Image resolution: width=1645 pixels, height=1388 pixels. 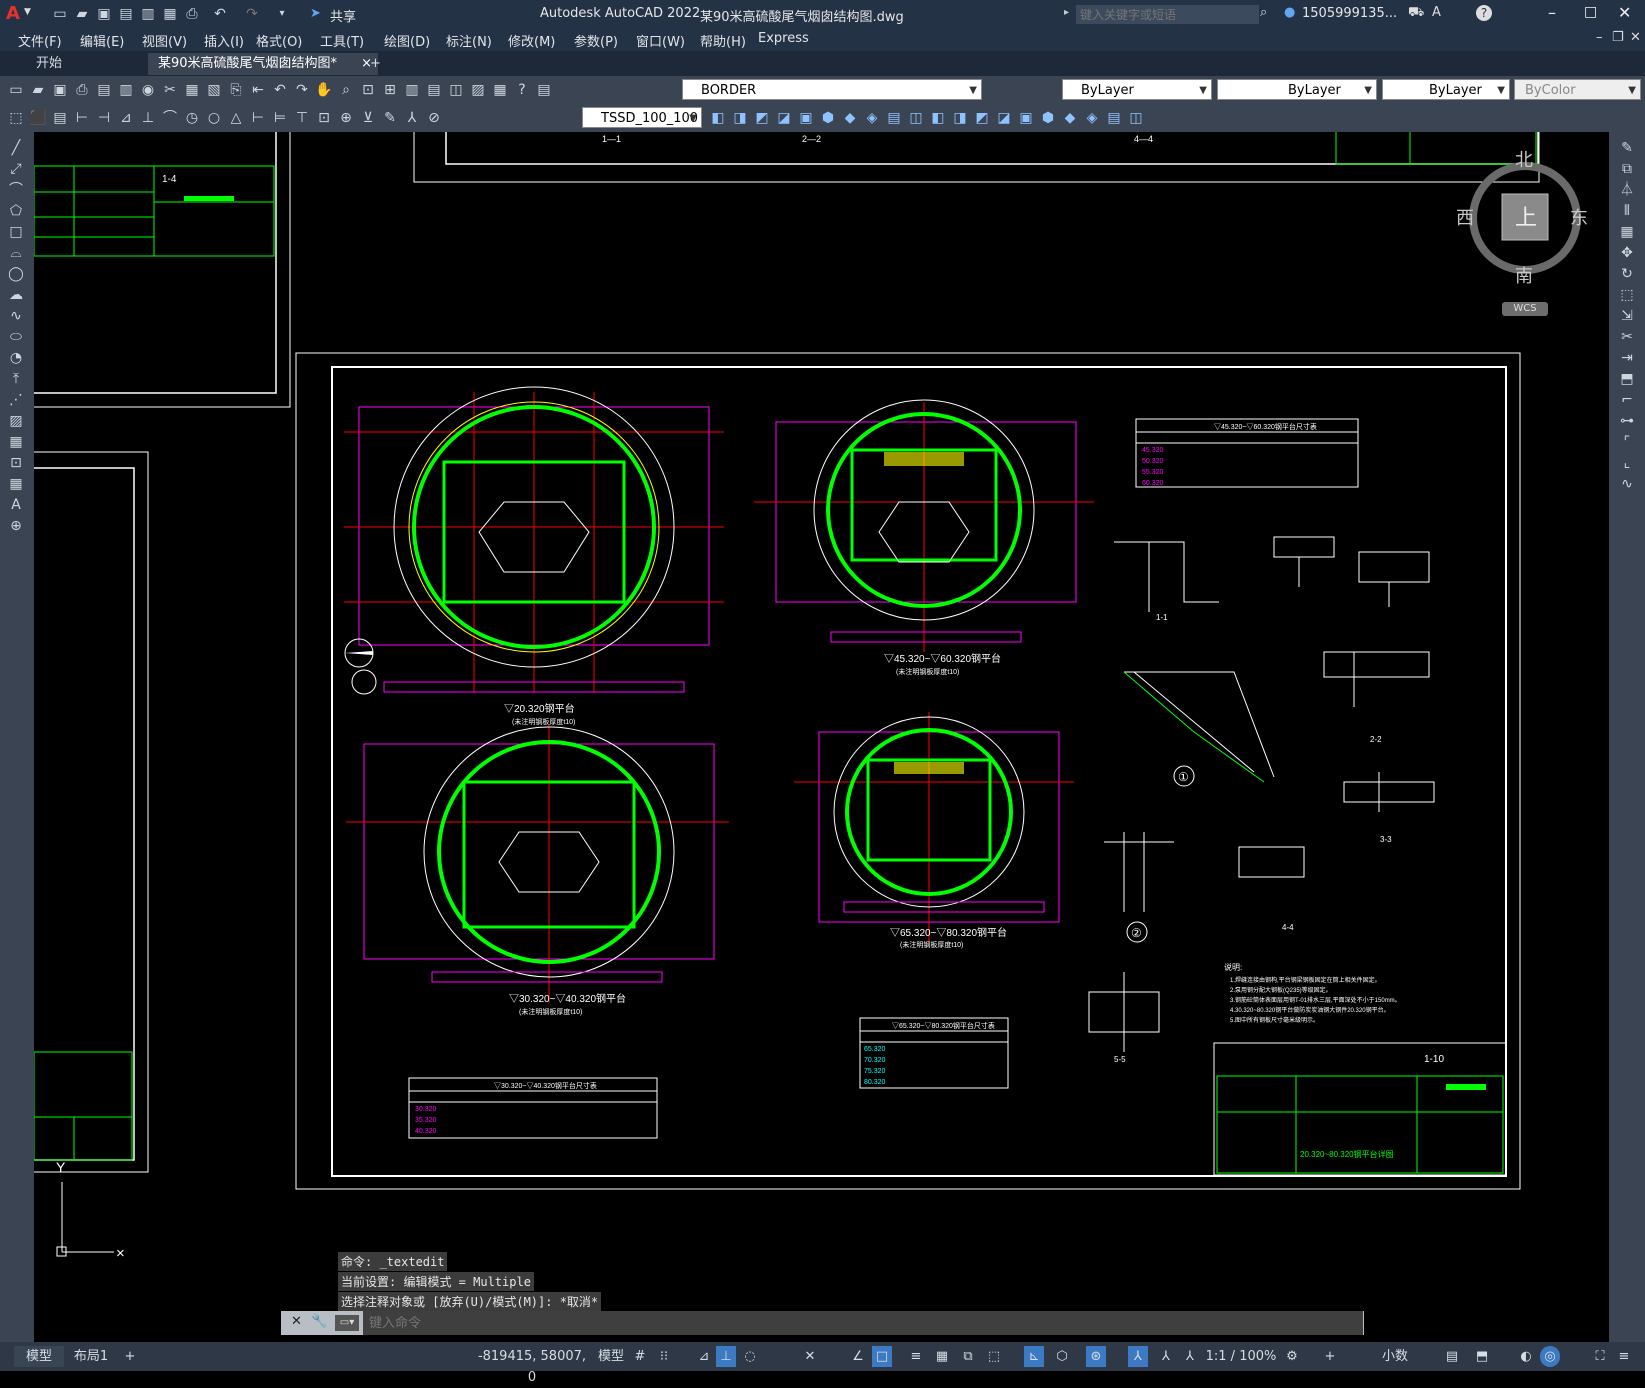 I want to click on app-menu-arrow-icon: ▼, so click(x=27, y=12).